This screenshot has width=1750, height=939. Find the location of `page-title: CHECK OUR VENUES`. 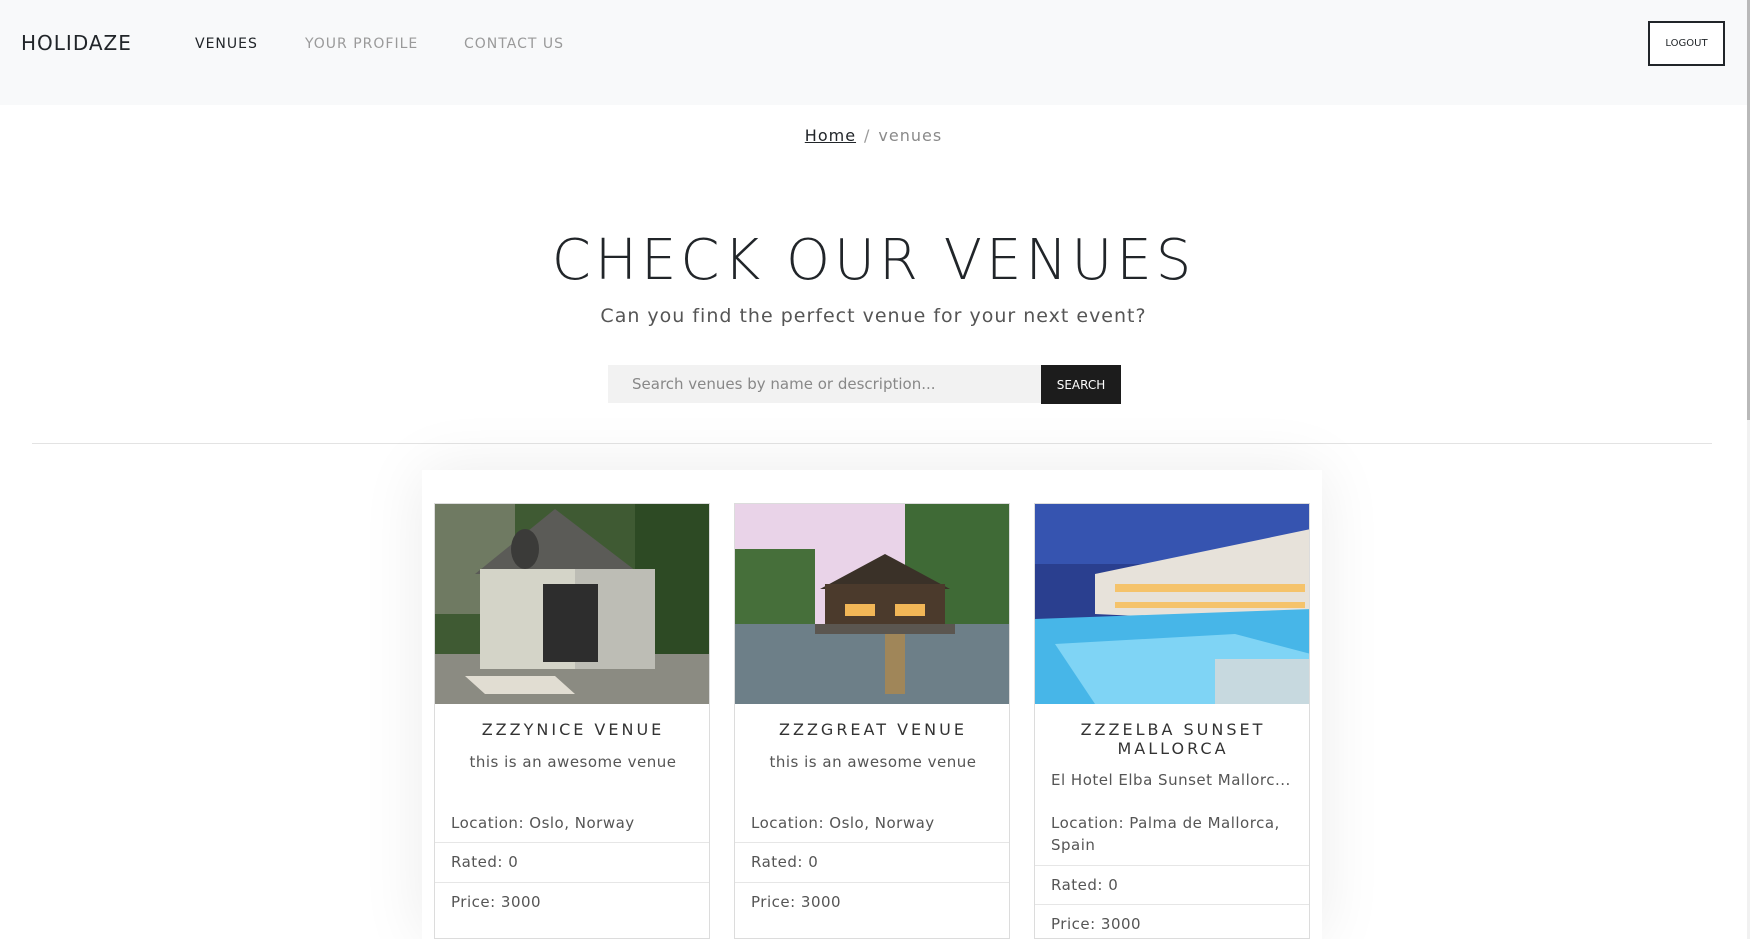

page-title: CHECK OUR VENUES is located at coordinates (873, 260).